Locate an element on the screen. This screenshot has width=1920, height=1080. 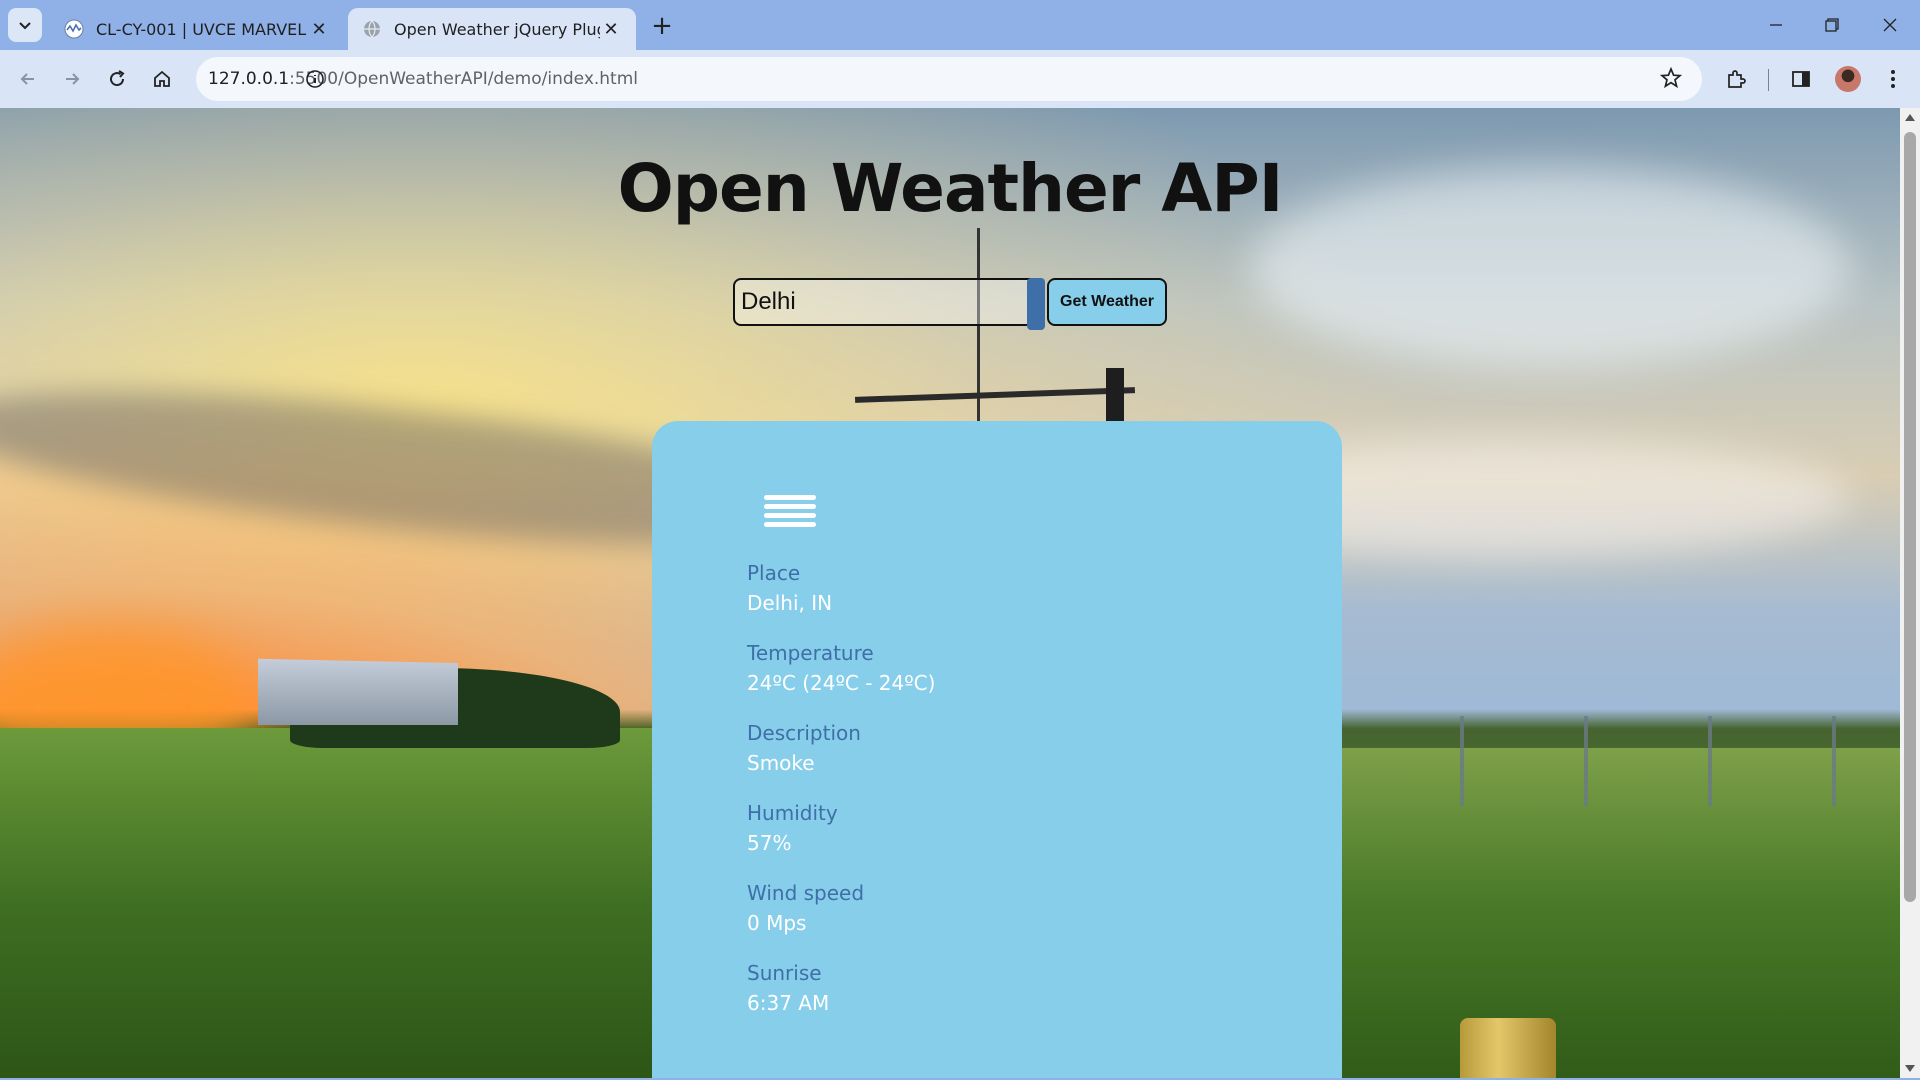
tab-uvce-marvel: CL-CY-001 | UVCE MARVEL ✕ is located at coordinates (197, 29).